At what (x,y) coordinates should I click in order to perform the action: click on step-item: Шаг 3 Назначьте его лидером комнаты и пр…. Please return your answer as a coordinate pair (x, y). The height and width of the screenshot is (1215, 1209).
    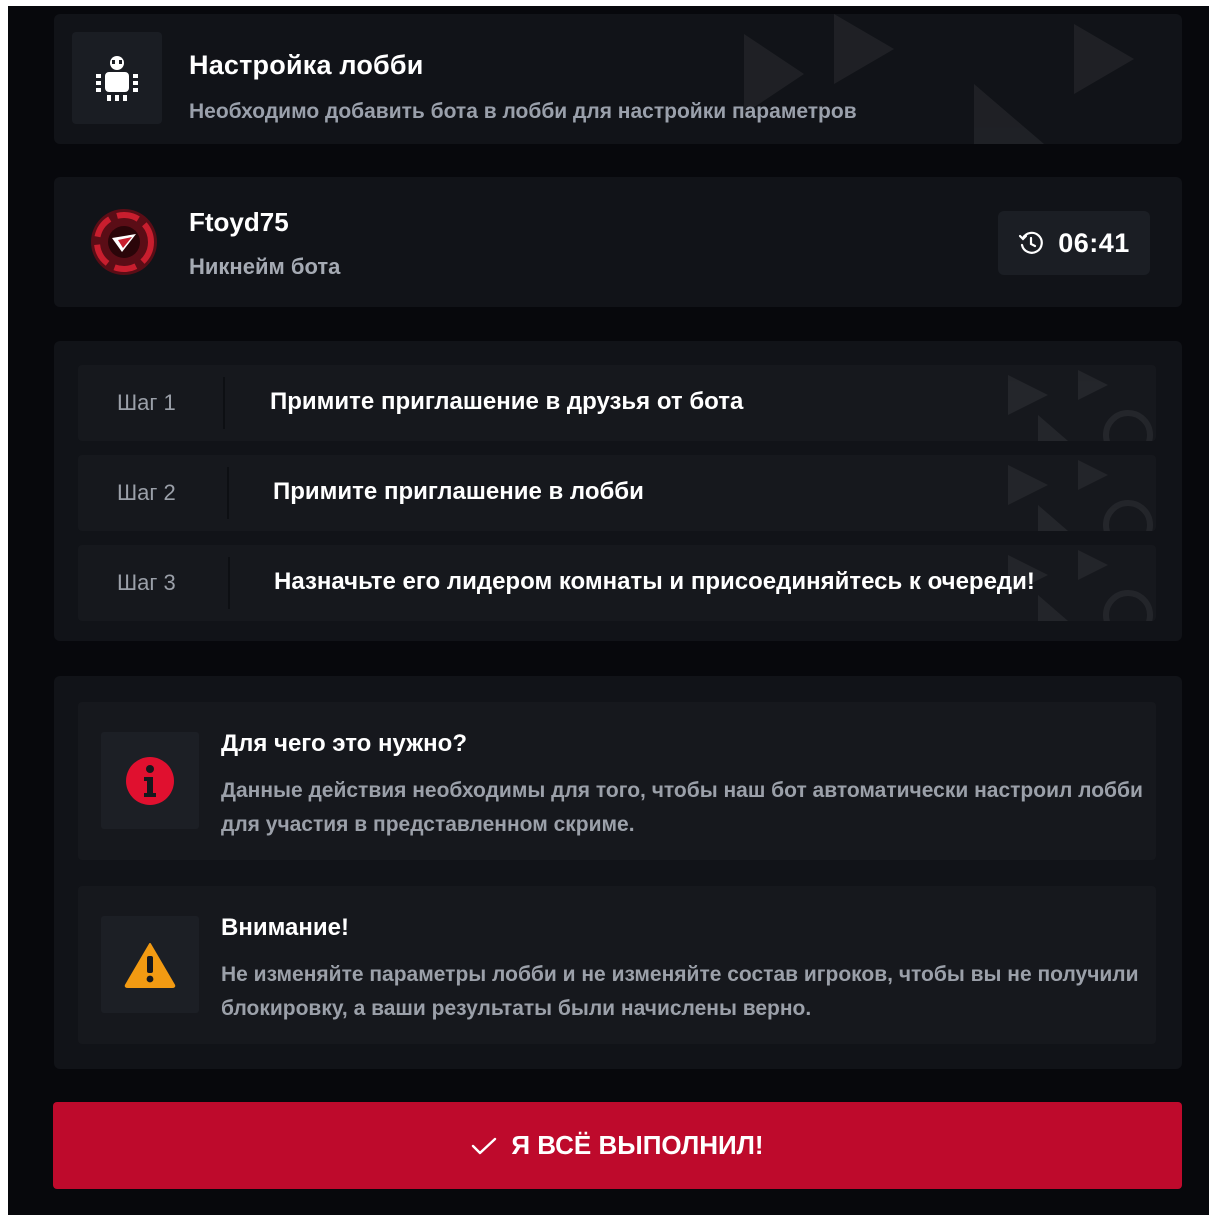
    Looking at the image, I should click on (617, 583).